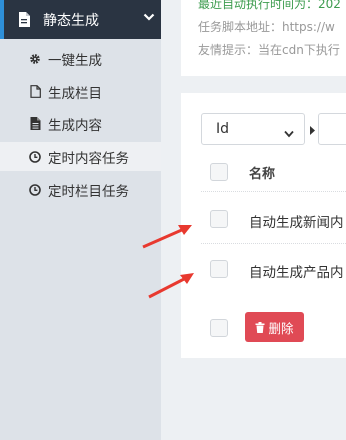 This screenshot has width=346, height=440. I want to click on sidebar-item-scheduled-content-task: 定时内容任务, so click(80, 156).